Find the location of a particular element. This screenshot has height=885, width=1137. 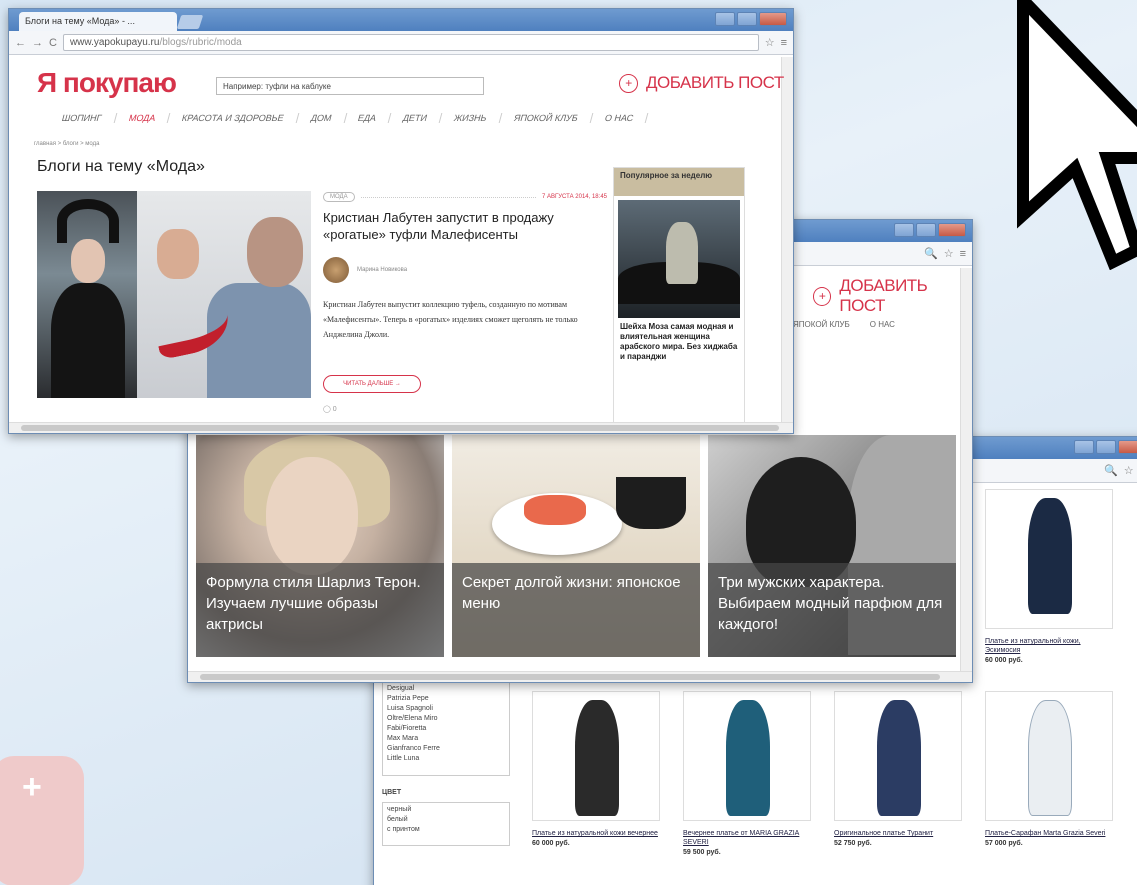

main-nav: ЯПОКОЙ КЛУБ О НАС is located at coordinates (844, 324).